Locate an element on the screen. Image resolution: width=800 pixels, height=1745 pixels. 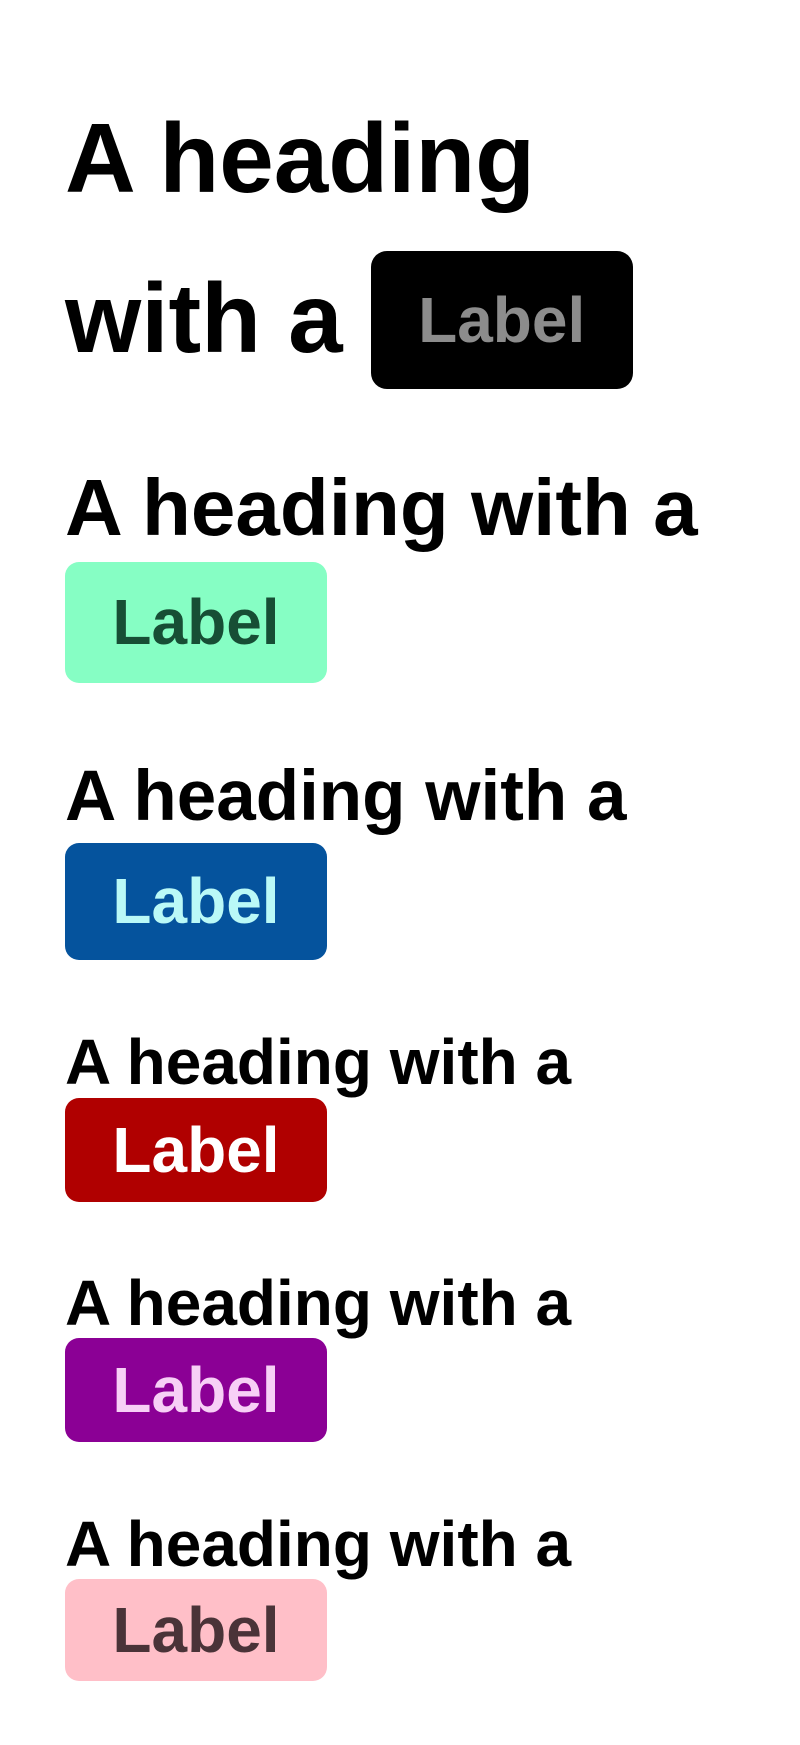
heading-3: A heading with a is located at coordinates (346, 796).